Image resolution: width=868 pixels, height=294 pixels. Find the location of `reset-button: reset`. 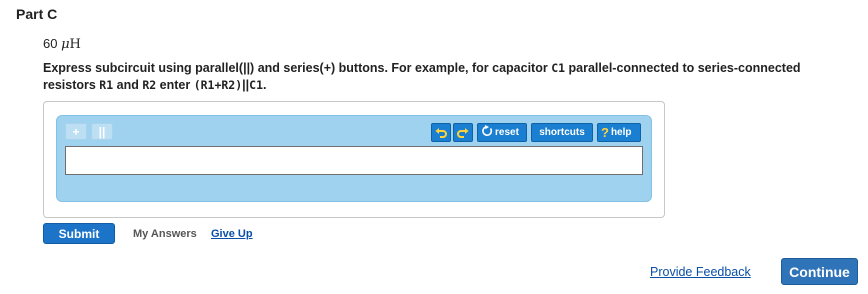

reset-button: reset is located at coordinates (502, 132).